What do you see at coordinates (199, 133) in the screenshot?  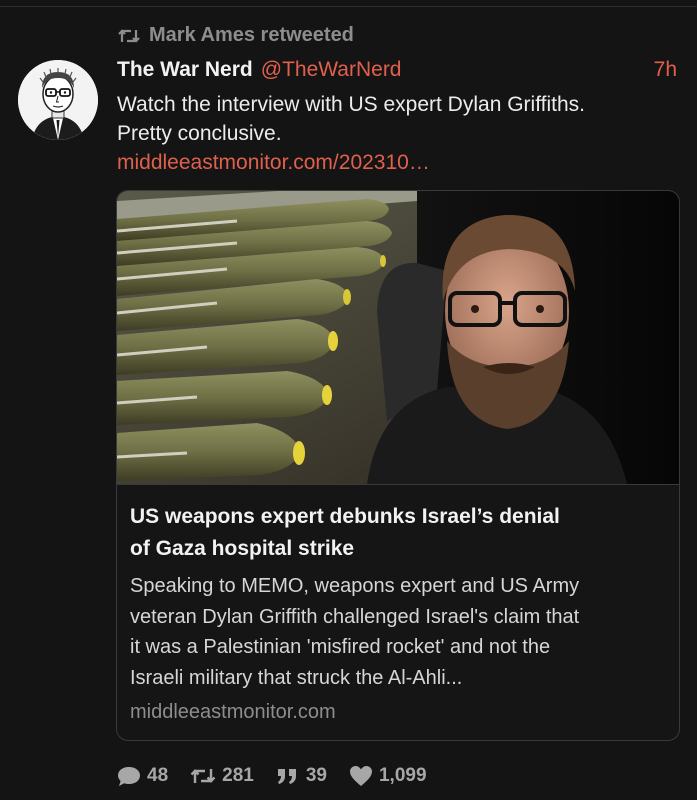 I see `tweet-text-line: Pretty conclusive.` at bounding box center [199, 133].